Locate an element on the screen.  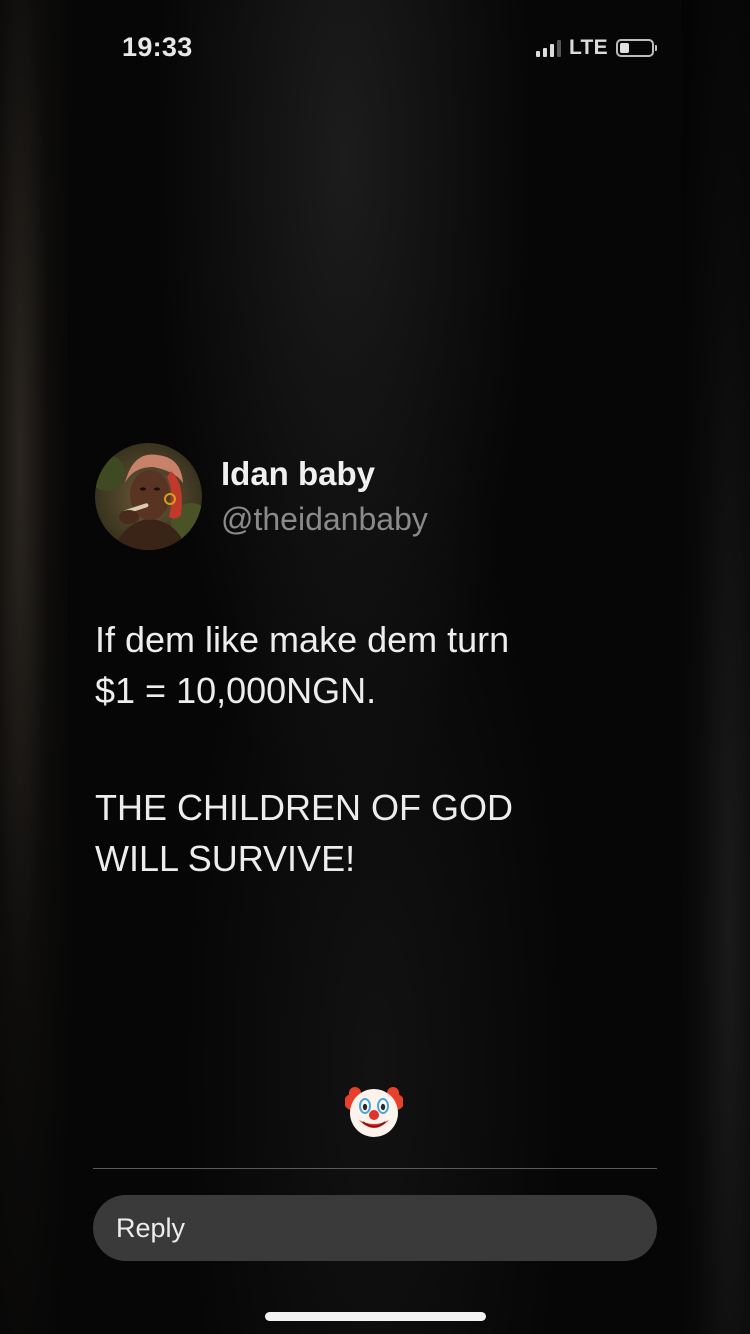
status-indicators: LTE is located at coordinates (596, 48).